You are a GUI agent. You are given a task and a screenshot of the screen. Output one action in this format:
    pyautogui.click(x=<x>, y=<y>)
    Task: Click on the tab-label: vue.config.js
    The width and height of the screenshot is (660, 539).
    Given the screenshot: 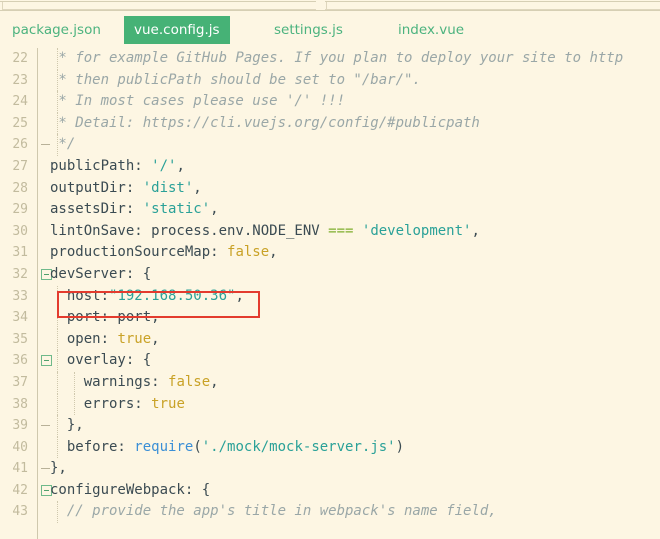 What is the action you would take?
    pyautogui.click(x=177, y=30)
    